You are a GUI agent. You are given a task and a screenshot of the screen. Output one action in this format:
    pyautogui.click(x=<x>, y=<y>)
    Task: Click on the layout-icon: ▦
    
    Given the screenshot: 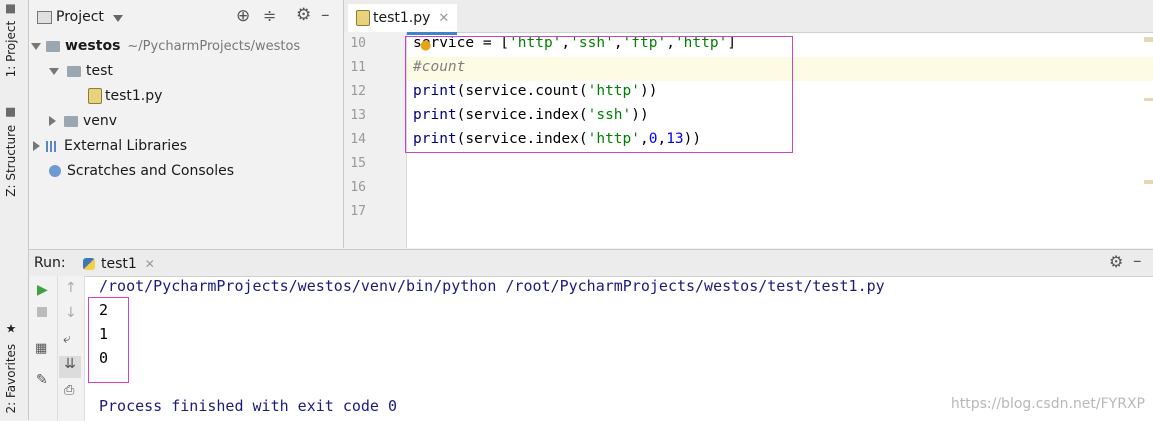 What is the action you would take?
    pyautogui.click(x=41, y=348)
    